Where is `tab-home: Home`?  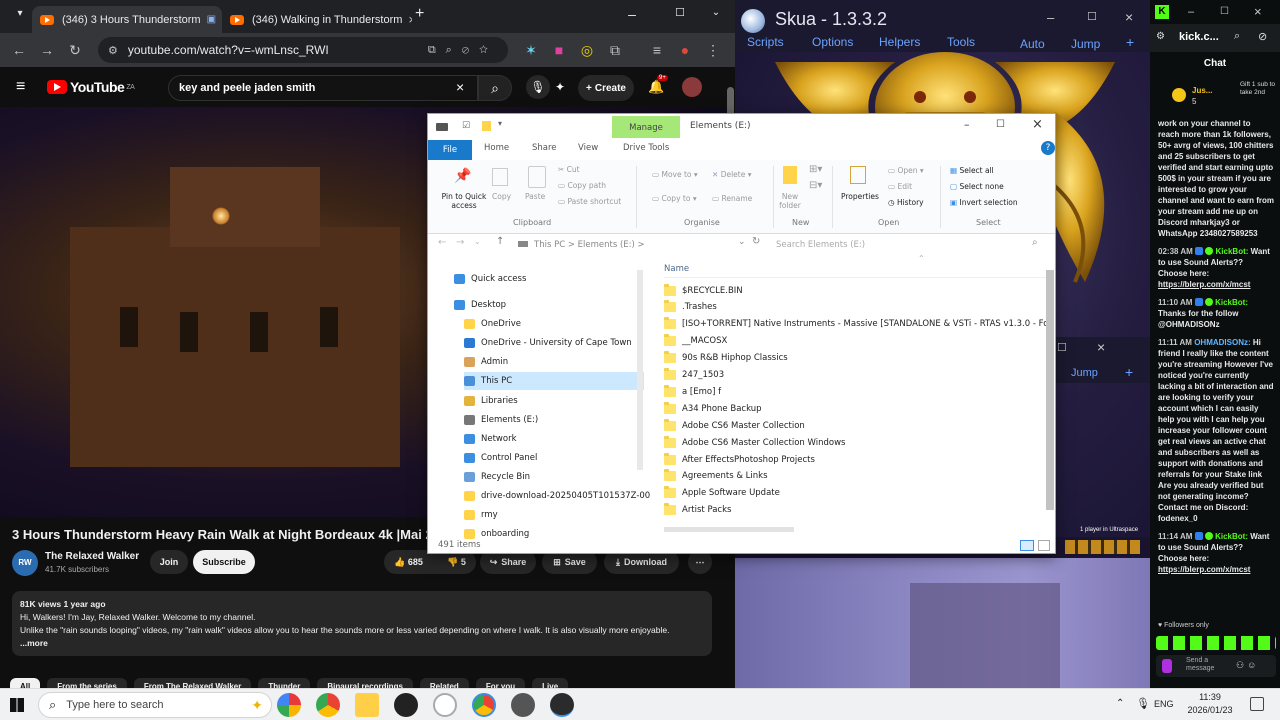 tab-home: Home is located at coordinates (496, 148).